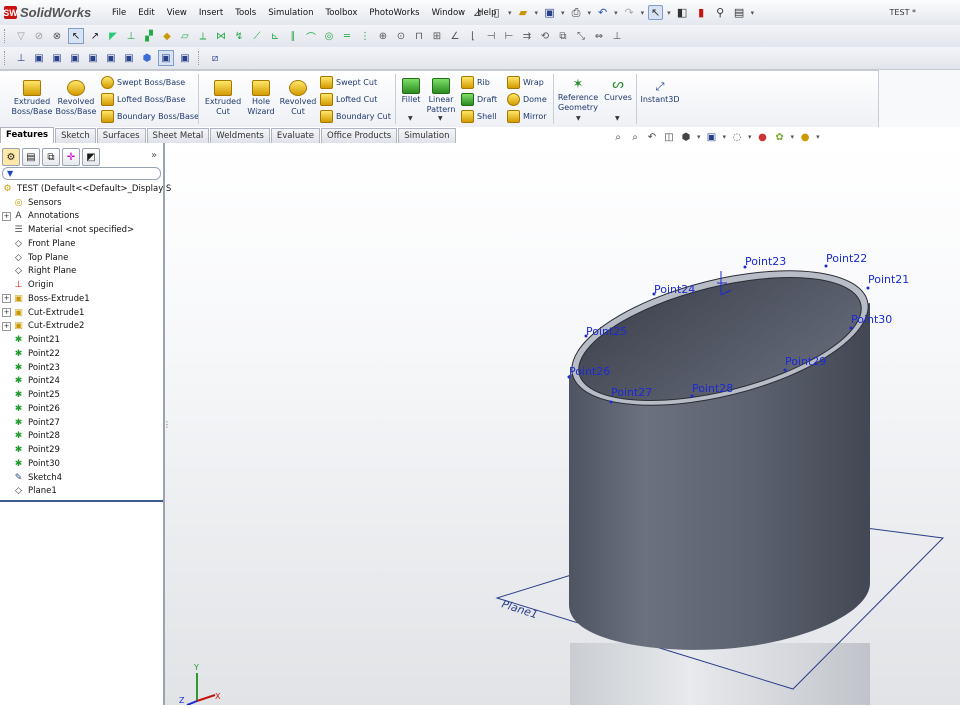  I want to click on tree-item: + ▣ Boss-Extrude1, so click(46, 298).